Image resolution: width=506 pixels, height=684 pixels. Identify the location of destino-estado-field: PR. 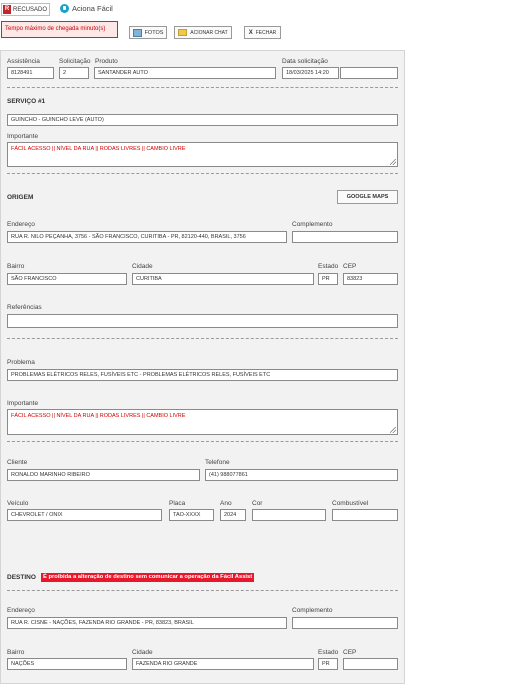
(328, 664).